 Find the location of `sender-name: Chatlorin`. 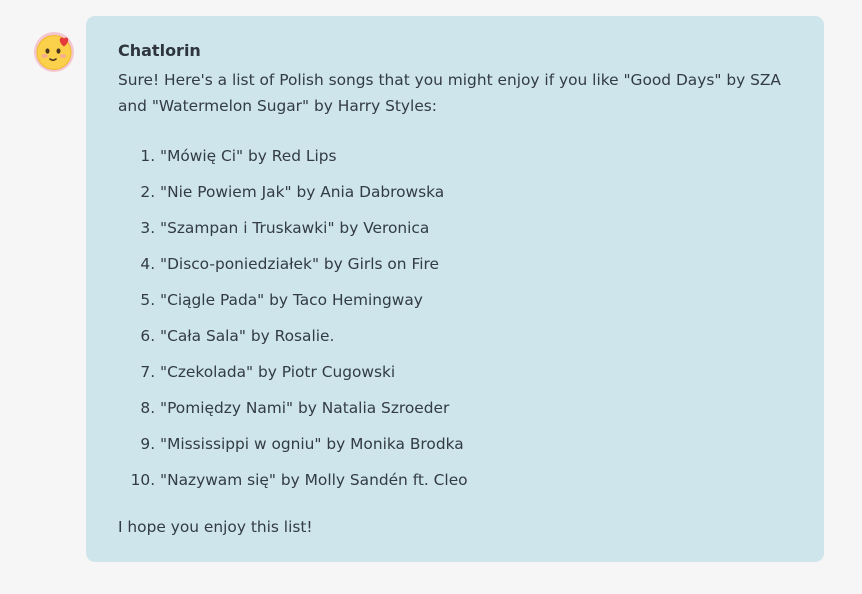

sender-name: Chatlorin is located at coordinates (159, 50).